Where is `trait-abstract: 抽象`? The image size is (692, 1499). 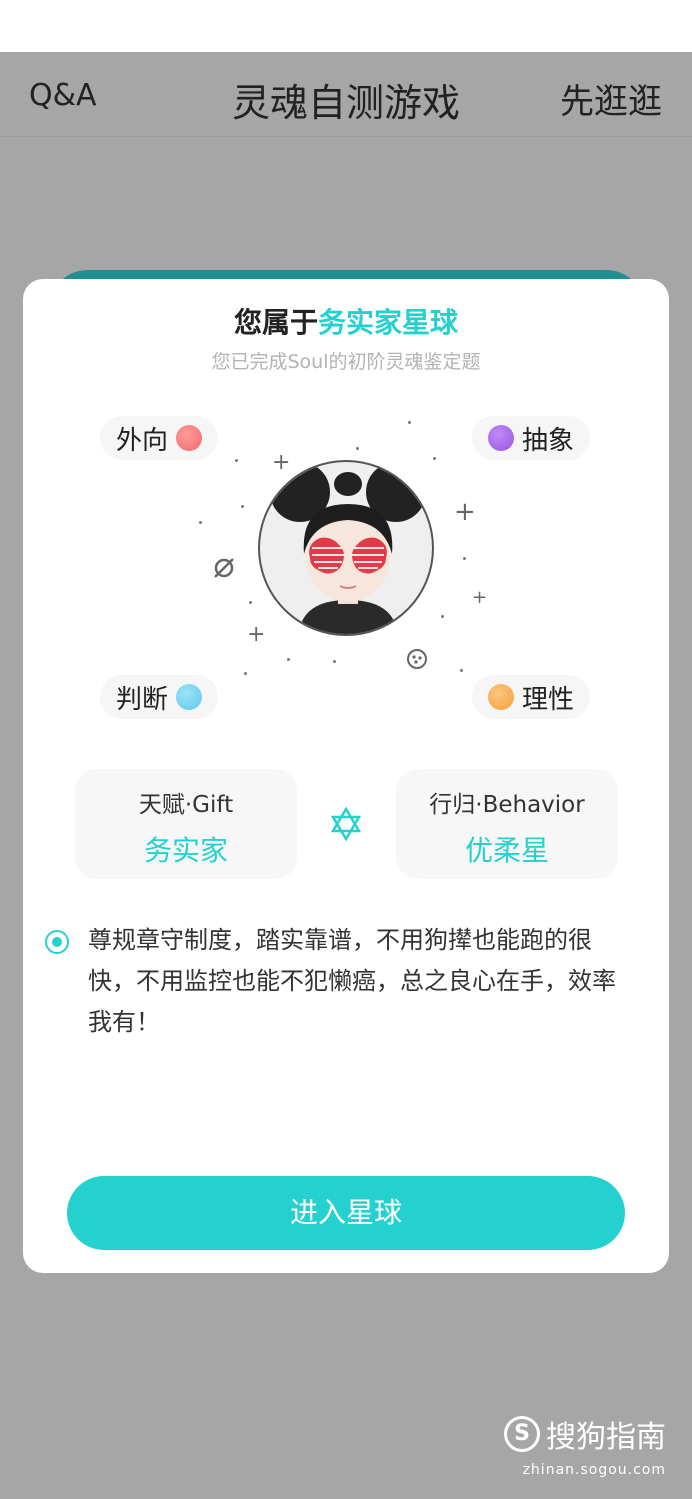 trait-abstract: 抽象 is located at coordinates (531, 438).